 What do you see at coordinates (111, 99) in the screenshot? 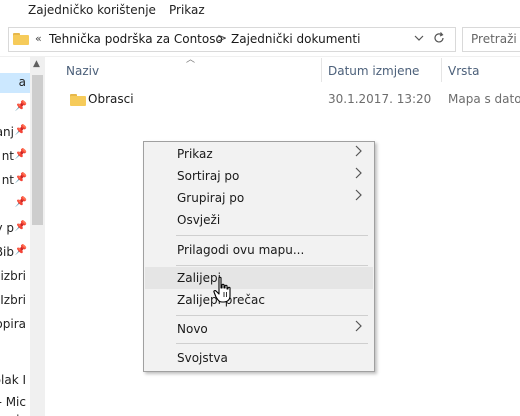
I see `file-name: Obrasci` at bounding box center [111, 99].